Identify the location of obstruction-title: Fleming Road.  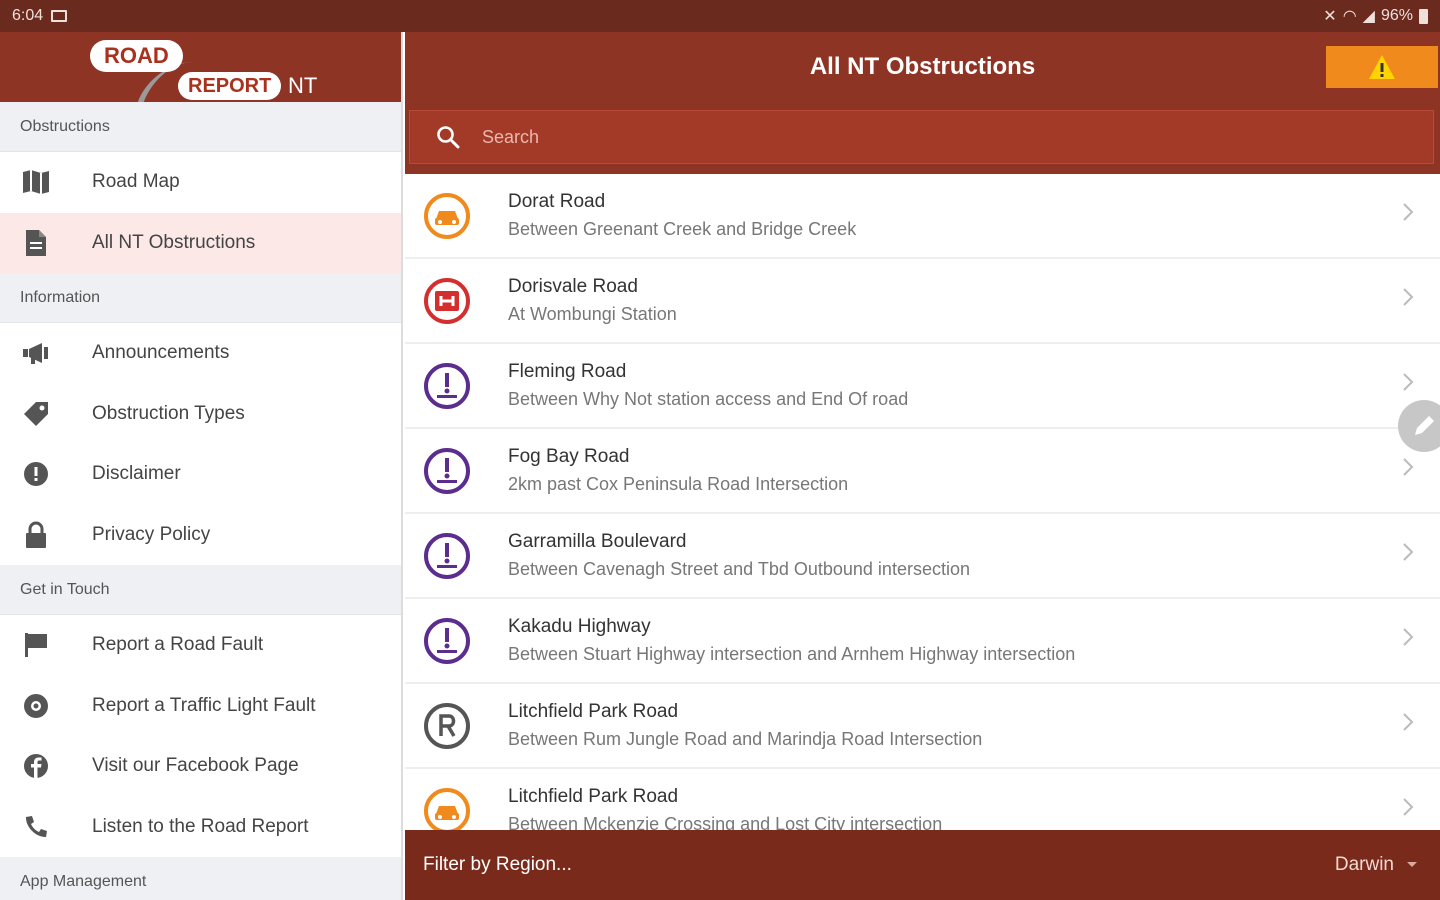
(567, 371).